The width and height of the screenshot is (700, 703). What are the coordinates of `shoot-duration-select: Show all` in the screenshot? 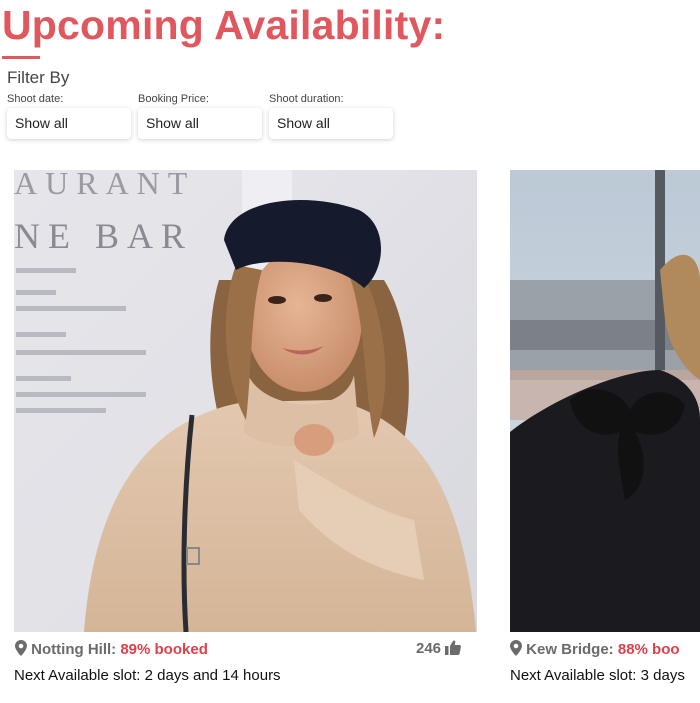 It's located at (331, 123).